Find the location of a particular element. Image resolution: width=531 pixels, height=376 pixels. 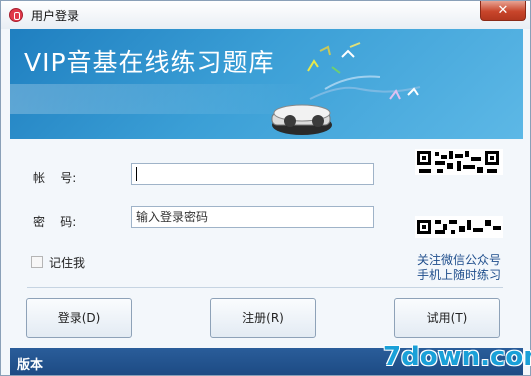

remember-me-label: 记住我 is located at coordinates (67, 262).